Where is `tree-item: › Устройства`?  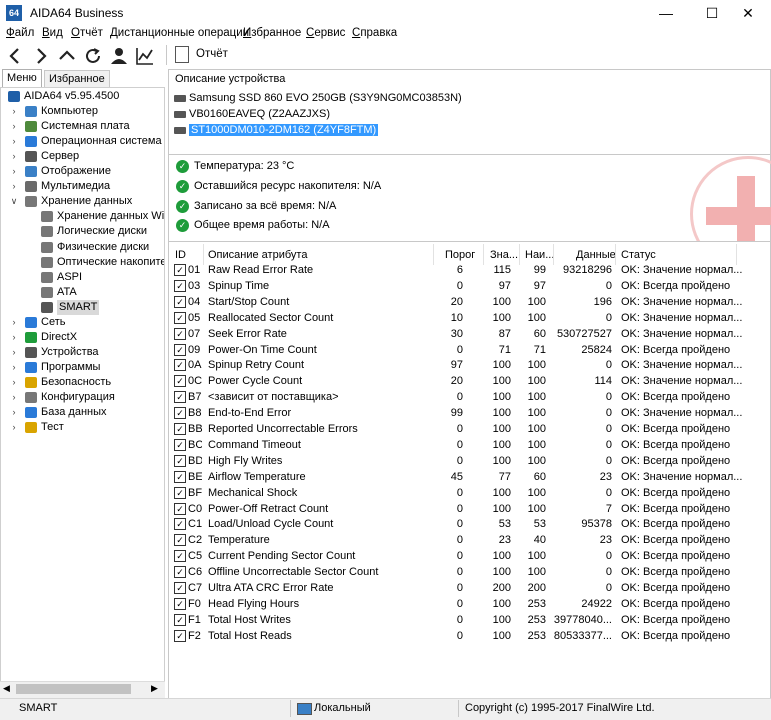 tree-item: › Устройства is located at coordinates (82, 352).